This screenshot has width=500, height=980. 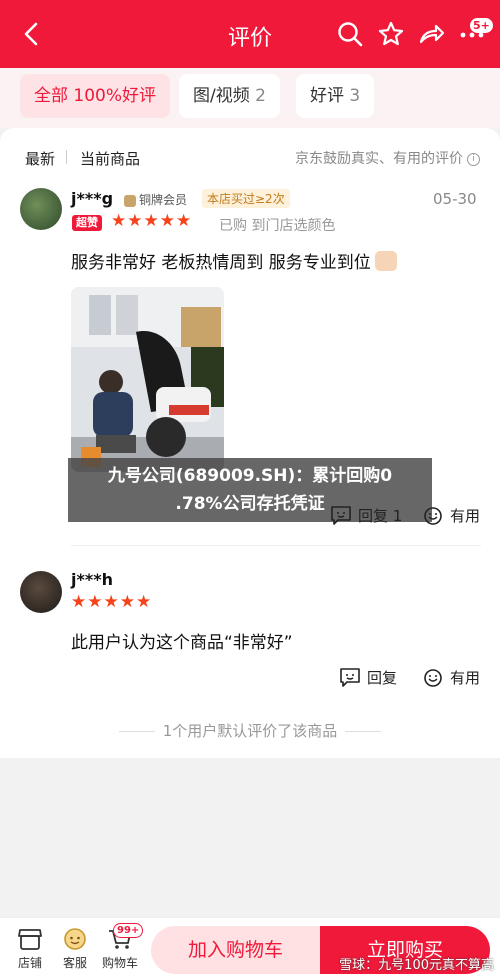 What do you see at coordinates (481, 25) in the screenshot?
I see `message-count-badge: 5+` at bounding box center [481, 25].